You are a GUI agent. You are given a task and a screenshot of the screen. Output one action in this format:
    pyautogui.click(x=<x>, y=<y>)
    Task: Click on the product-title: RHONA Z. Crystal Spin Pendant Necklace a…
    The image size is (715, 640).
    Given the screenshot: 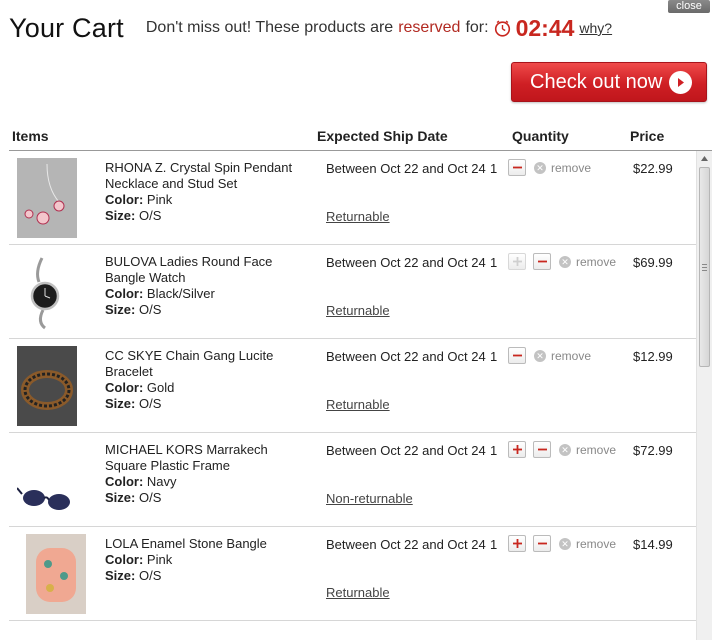 What is the action you would take?
    pyautogui.click(x=205, y=176)
    